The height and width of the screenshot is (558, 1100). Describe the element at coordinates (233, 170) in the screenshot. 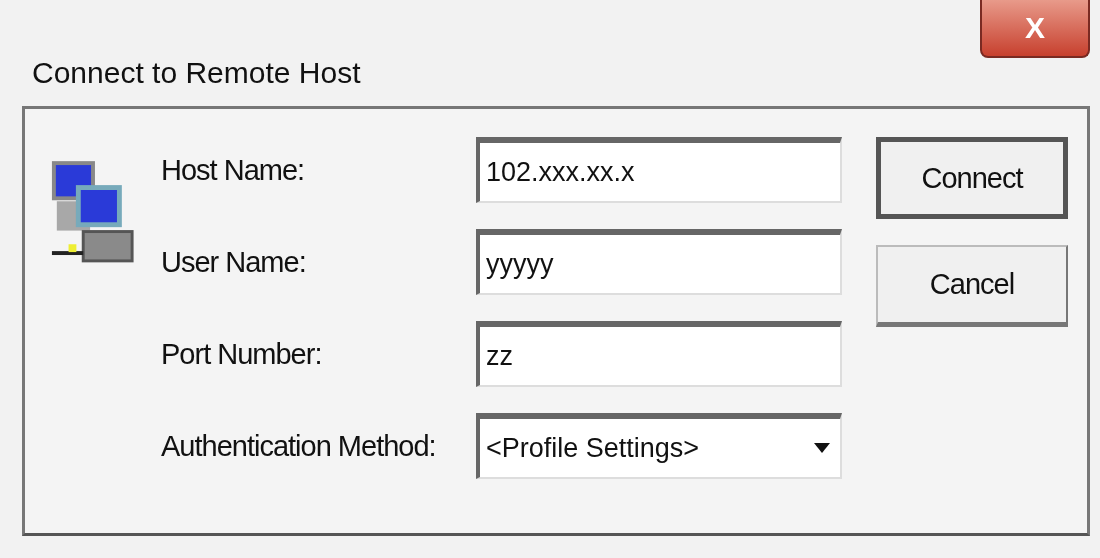

I see `field-label: Host Name:` at that location.